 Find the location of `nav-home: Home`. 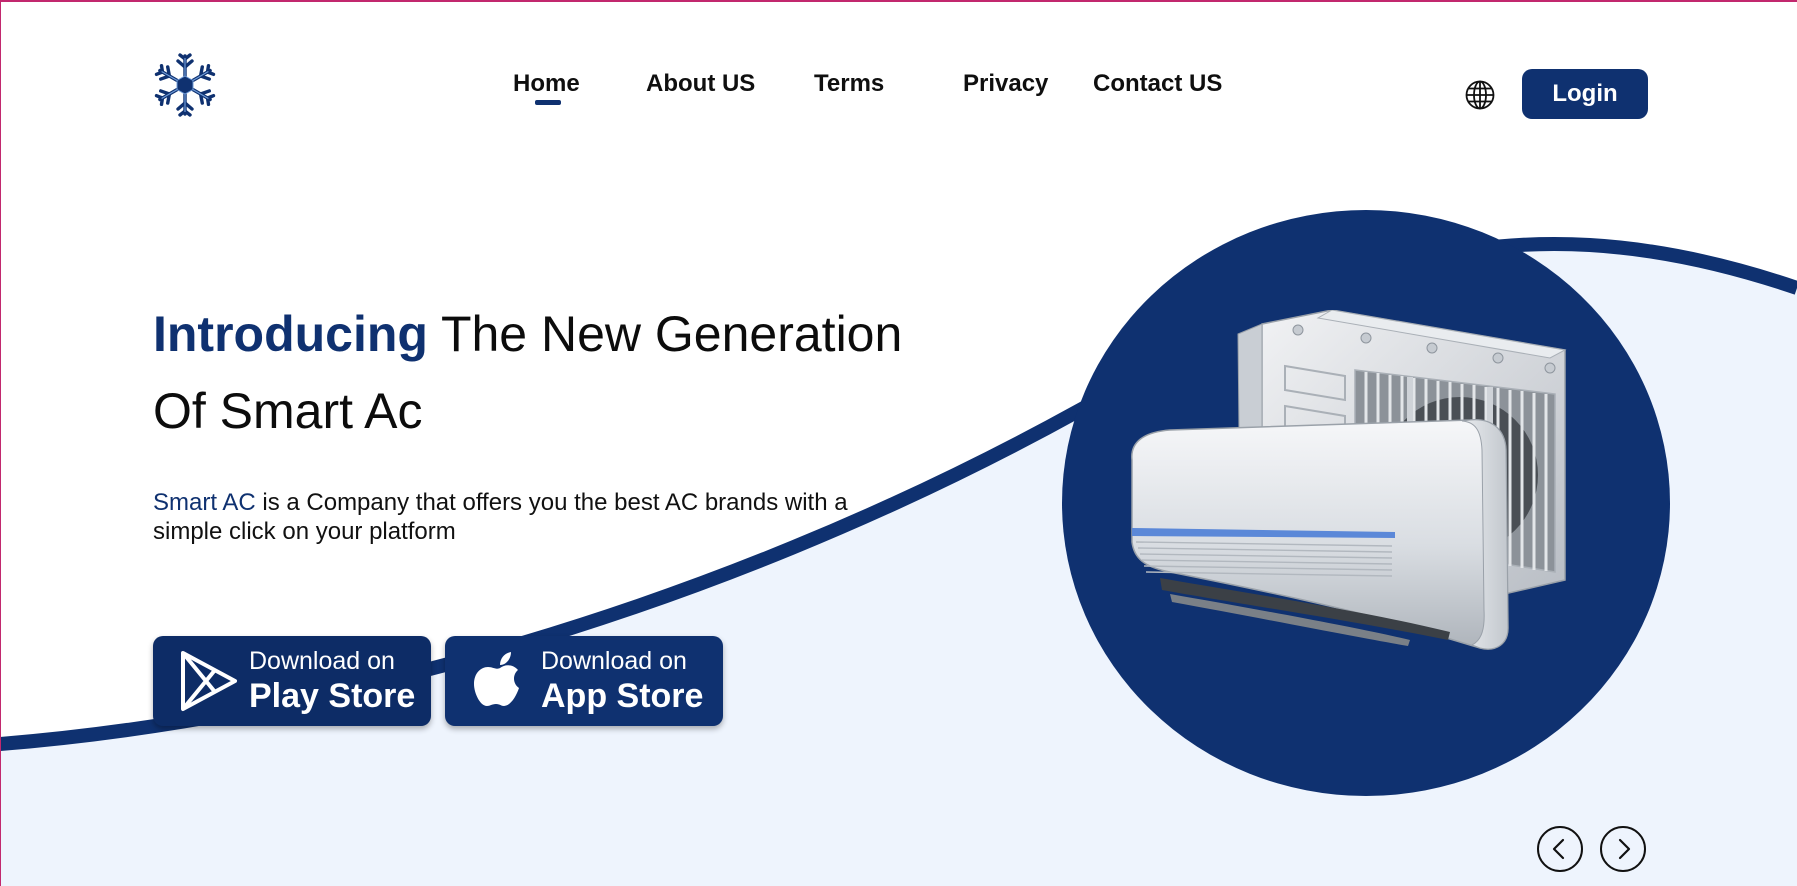

nav-home: Home is located at coordinates (546, 84).